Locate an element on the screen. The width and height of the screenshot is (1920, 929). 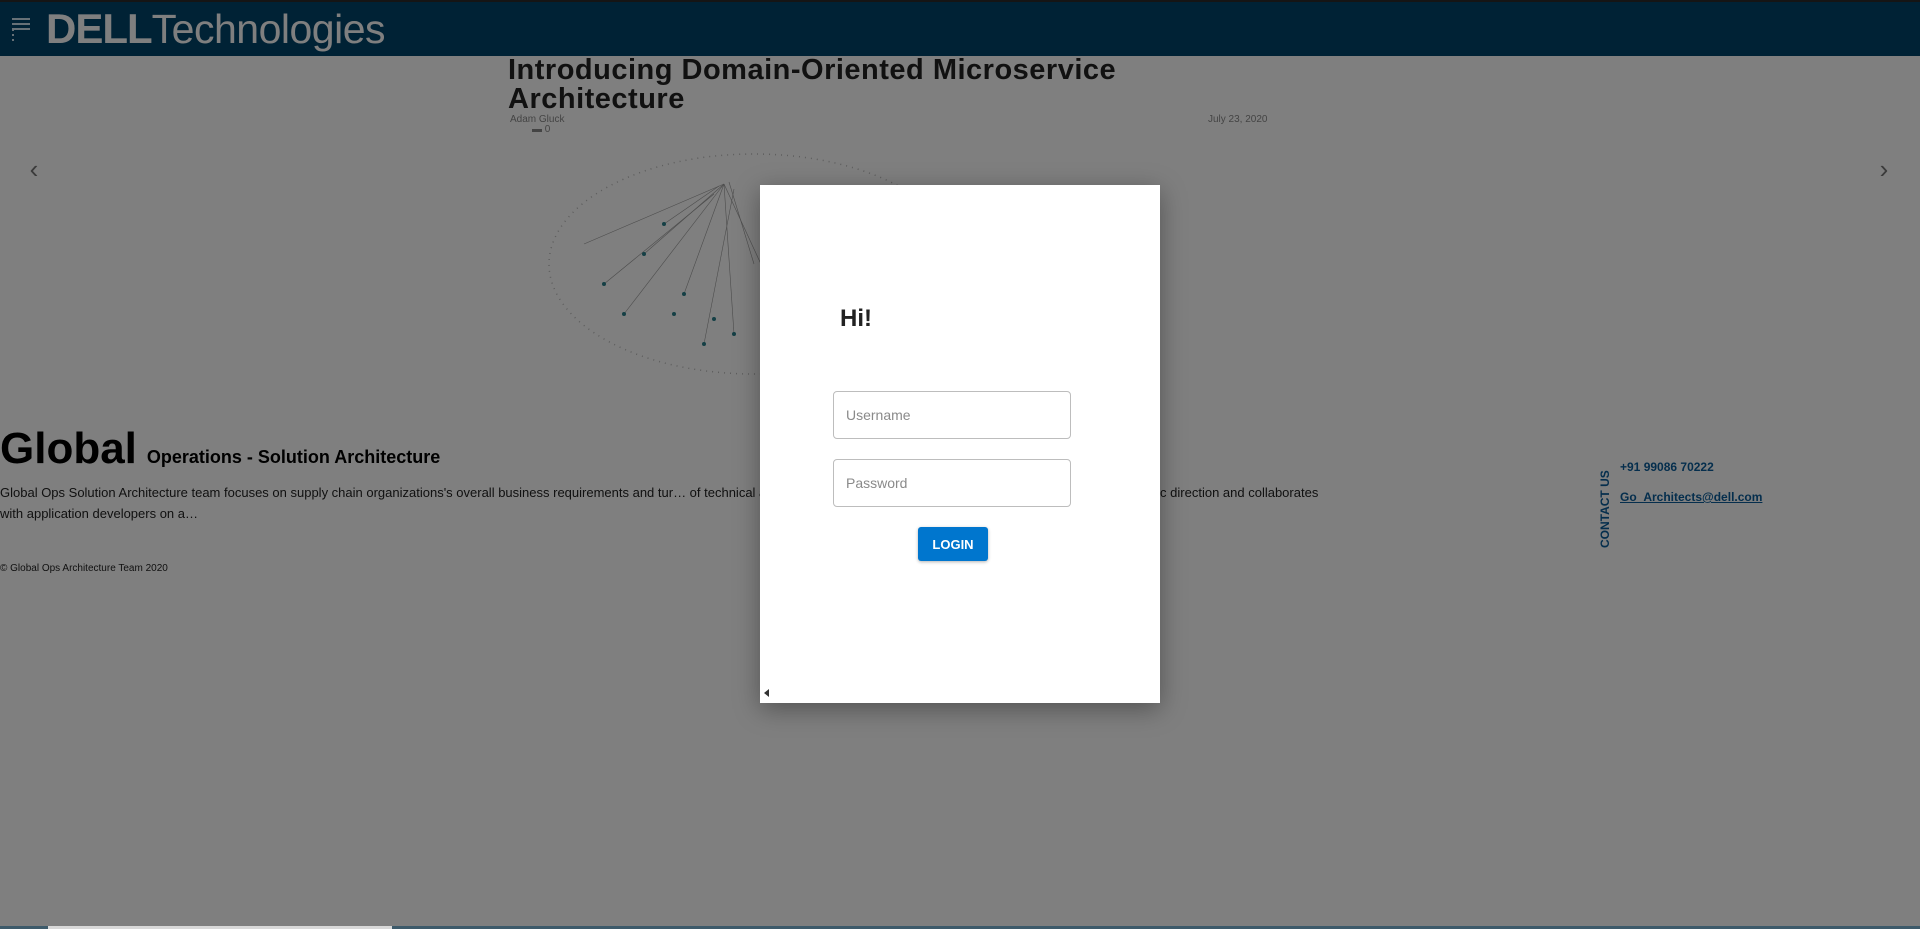
collapse-arrow-icon is located at coordinates (766, 693).